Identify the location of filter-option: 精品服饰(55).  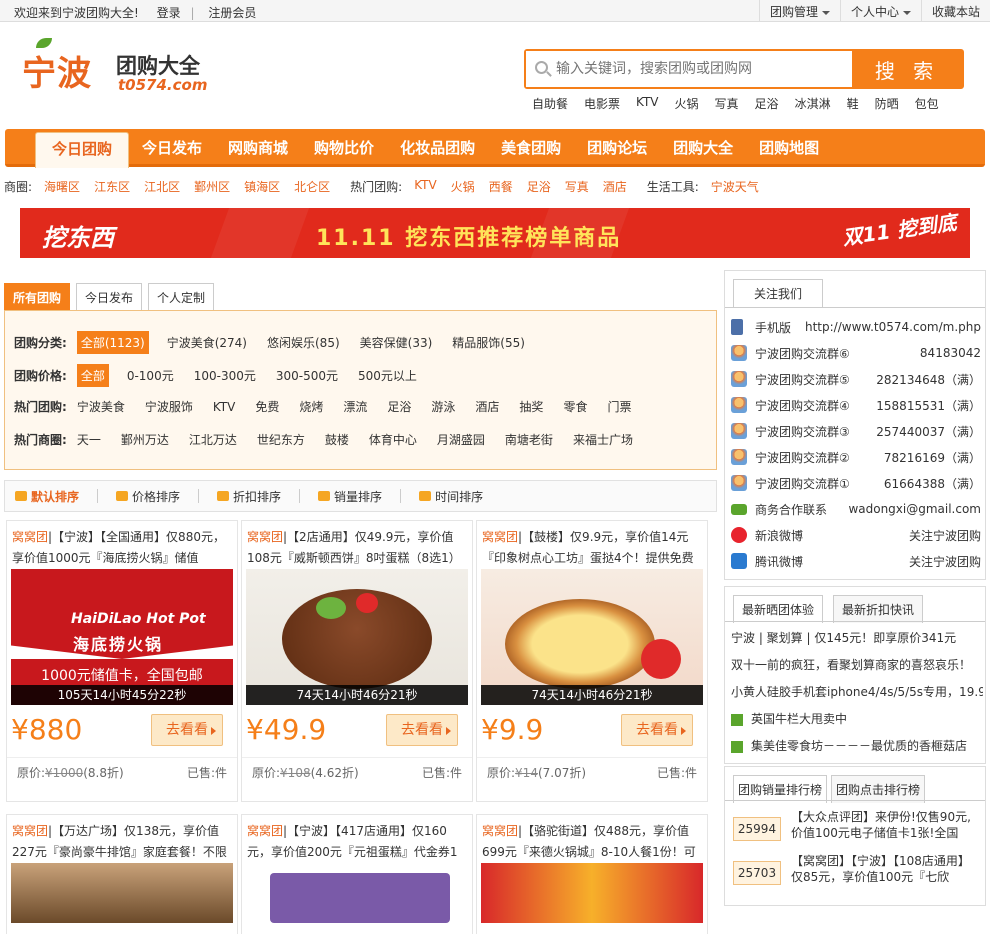
(488, 342).